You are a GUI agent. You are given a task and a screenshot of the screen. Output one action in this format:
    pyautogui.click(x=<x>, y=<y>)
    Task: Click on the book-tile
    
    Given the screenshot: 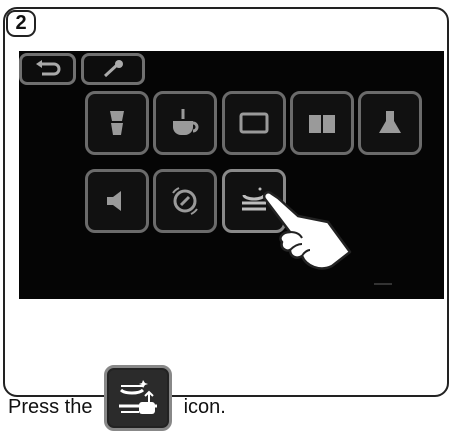 What is the action you would take?
    pyautogui.click(x=322, y=123)
    